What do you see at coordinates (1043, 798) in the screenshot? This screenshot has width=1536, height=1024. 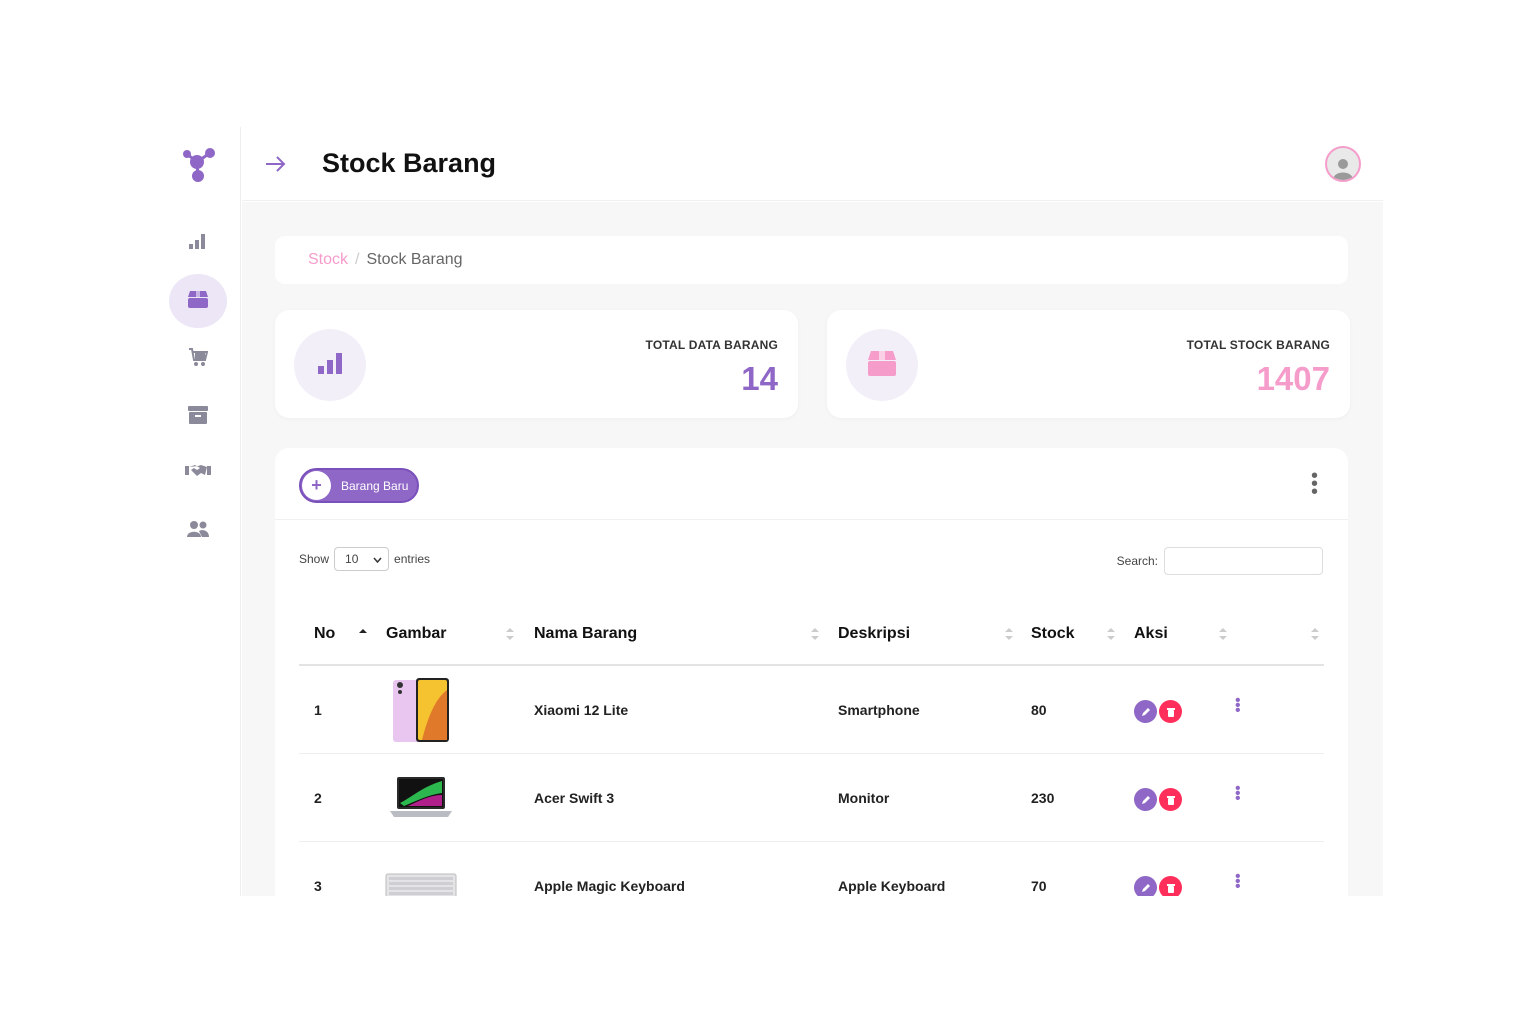 I see `cell-stock: 230` at bounding box center [1043, 798].